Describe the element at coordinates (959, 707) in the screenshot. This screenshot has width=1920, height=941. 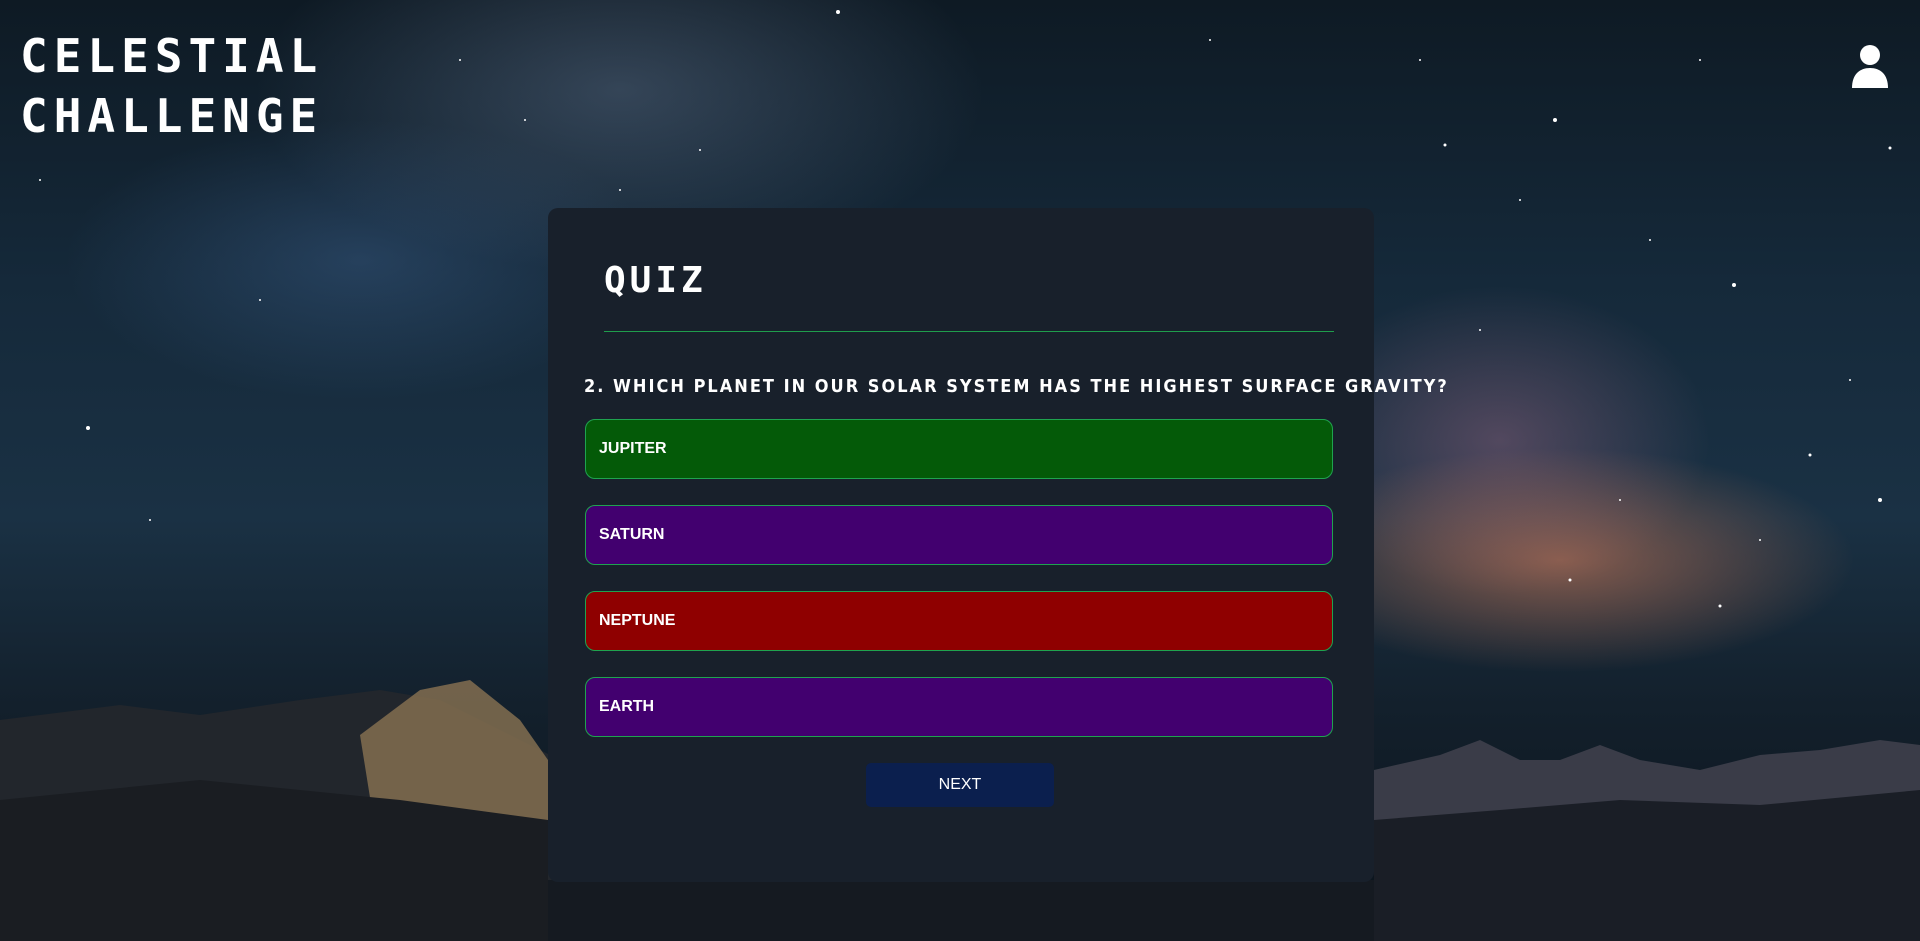
I see `answer-option-earth: EARTH` at that location.